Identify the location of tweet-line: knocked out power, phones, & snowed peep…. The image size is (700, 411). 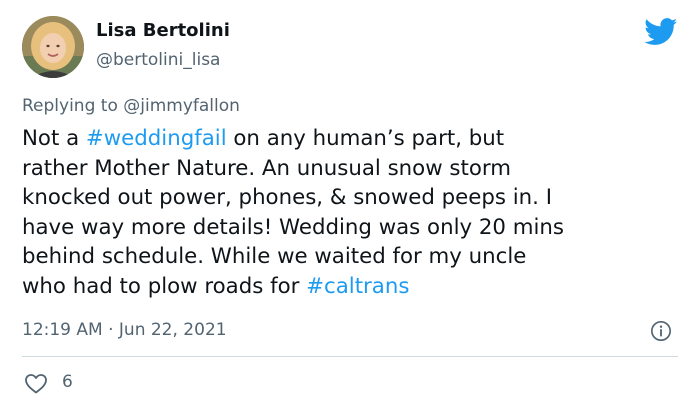
(287, 198).